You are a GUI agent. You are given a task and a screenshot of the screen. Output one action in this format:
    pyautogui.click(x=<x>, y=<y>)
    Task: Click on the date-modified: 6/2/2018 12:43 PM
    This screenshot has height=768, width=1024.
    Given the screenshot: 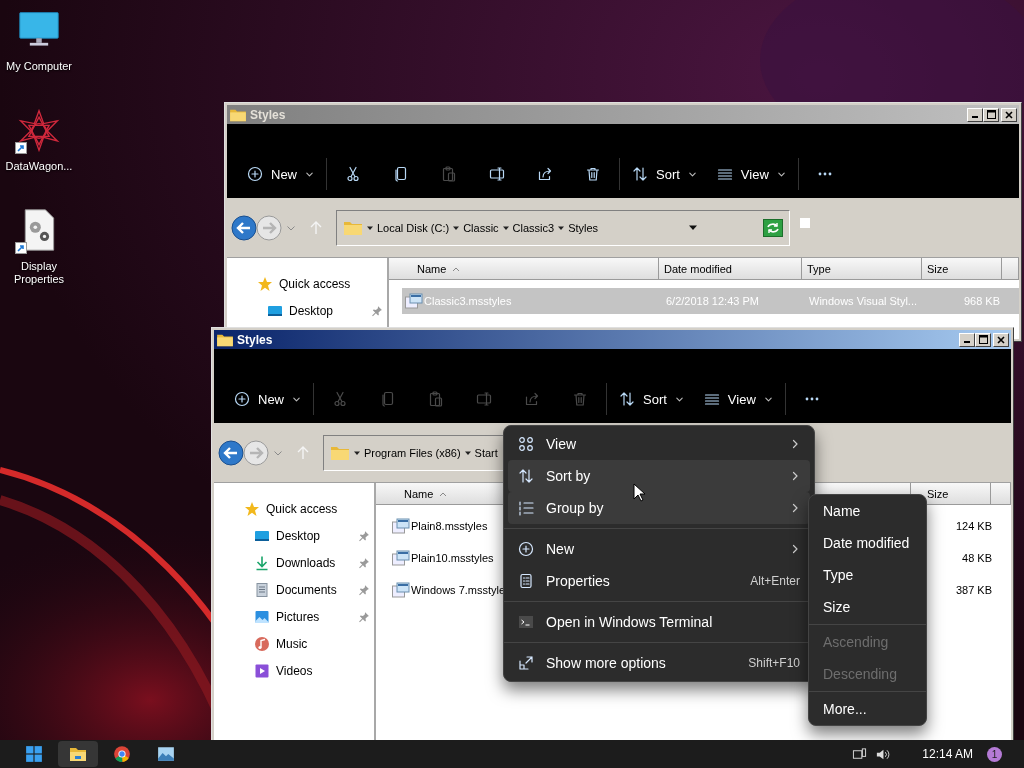 What is the action you would take?
    pyautogui.click(x=712, y=301)
    